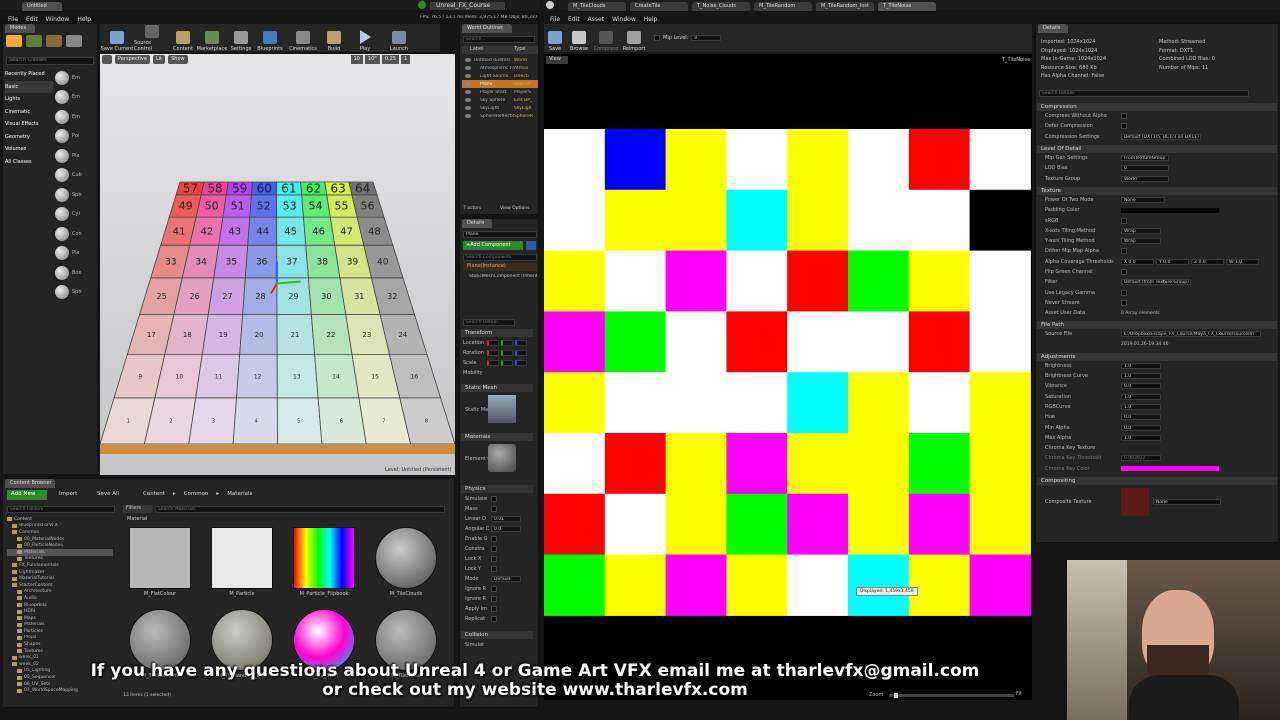 The width and height of the screenshot is (1280, 720). What do you see at coordinates (1156, 282) in the screenshot?
I see `filter-dropdown: Default (from Texture Group)` at bounding box center [1156, 282].